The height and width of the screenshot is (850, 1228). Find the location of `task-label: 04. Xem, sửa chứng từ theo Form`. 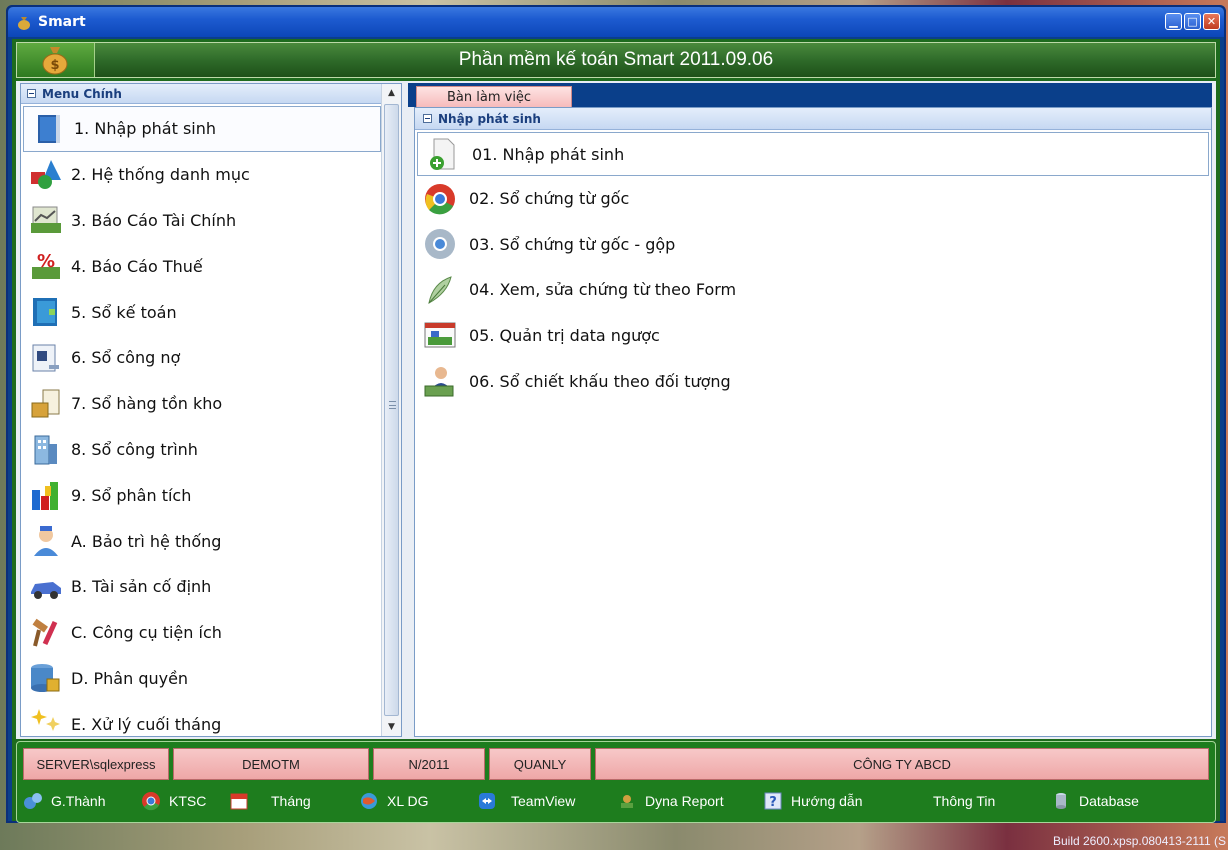

task-label: 04. Xem, sửa chứng từ theo Form is located at coordinates (603, 290).